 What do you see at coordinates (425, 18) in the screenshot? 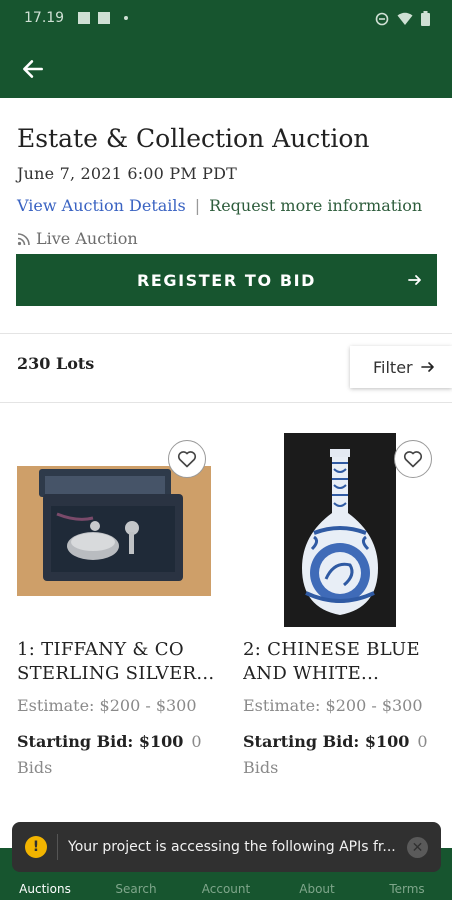
I see `battery-icon` at bounding box center [425, 18].